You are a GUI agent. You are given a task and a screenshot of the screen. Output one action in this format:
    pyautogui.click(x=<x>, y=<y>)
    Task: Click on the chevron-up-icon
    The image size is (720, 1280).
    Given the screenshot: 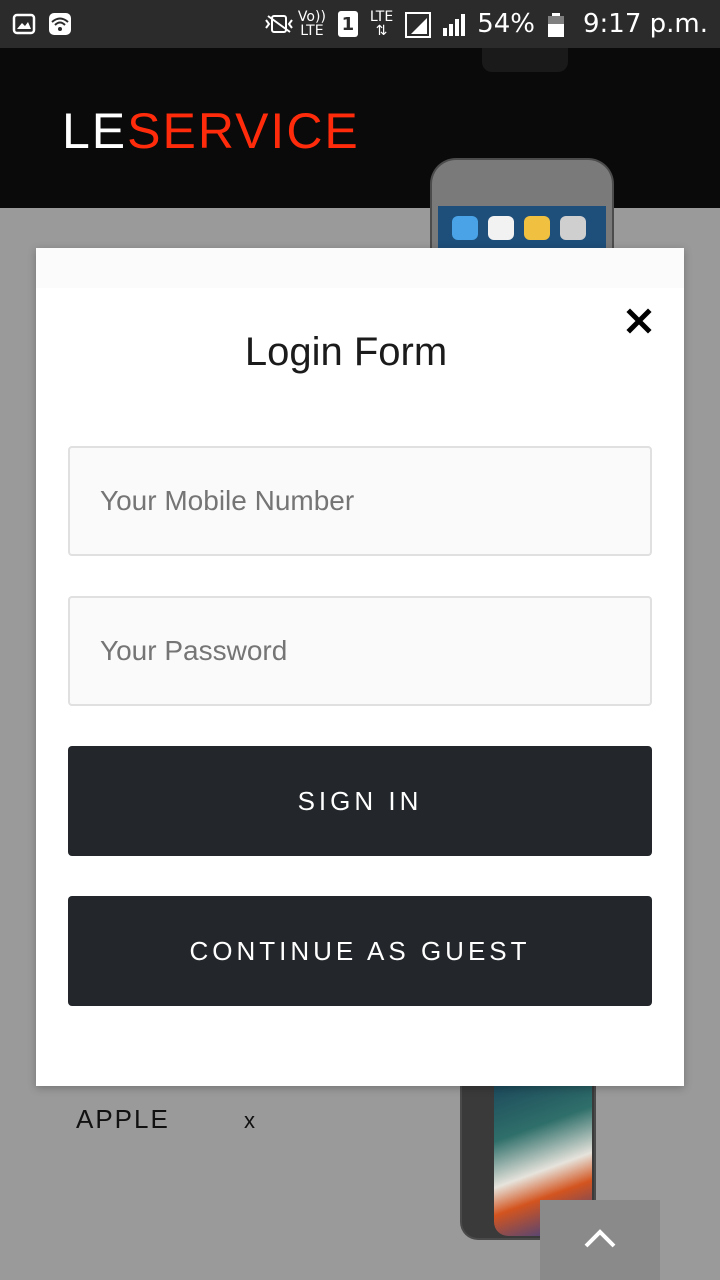 What is the action you would take?
    pyautogui.click(x=600, y=1240)
    